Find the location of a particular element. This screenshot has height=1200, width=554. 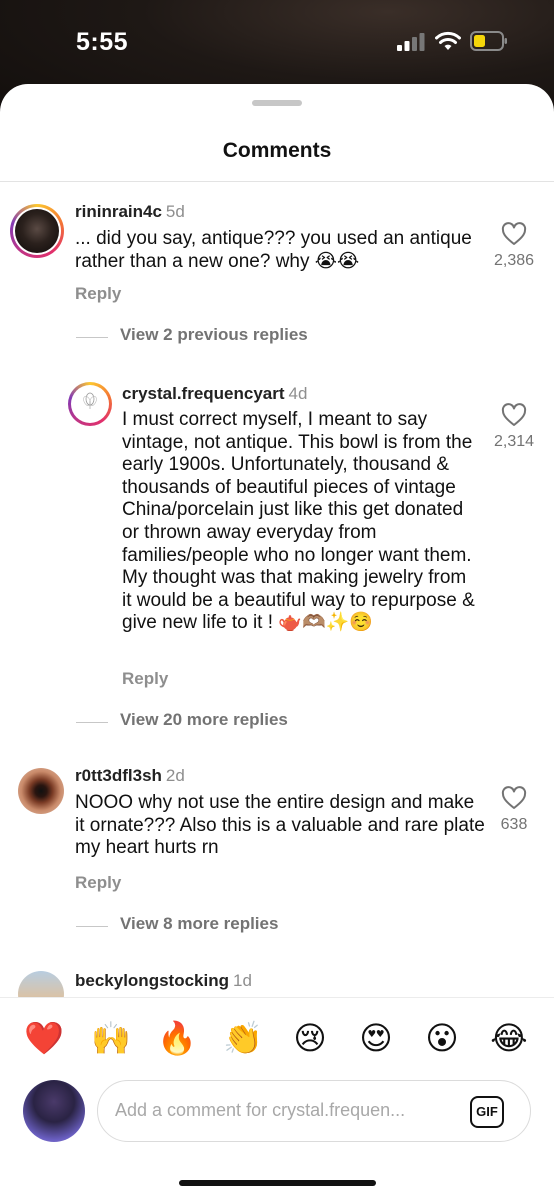

view-replies-label: View 2 previous replies is located at coordinates (214, 334).